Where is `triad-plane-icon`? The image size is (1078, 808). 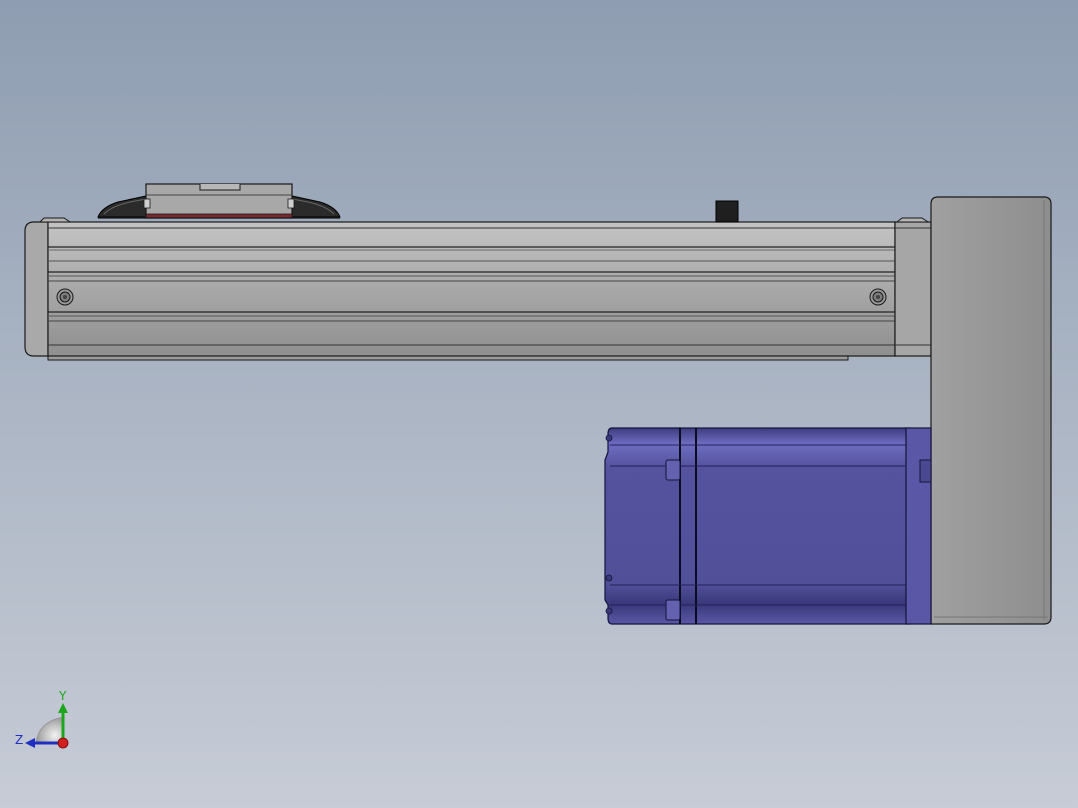 triad-plane-icon is located at coordinates (49, 730).